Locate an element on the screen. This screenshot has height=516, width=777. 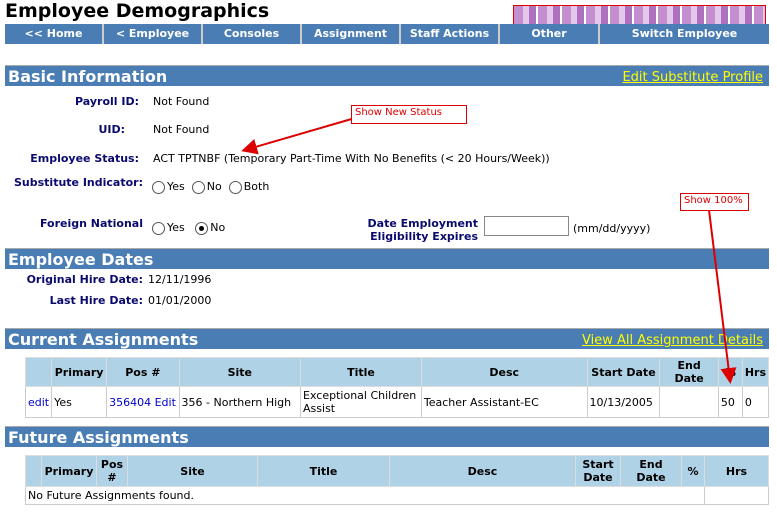
status-annotation: Show New Status is located at coordinates (409, 114).